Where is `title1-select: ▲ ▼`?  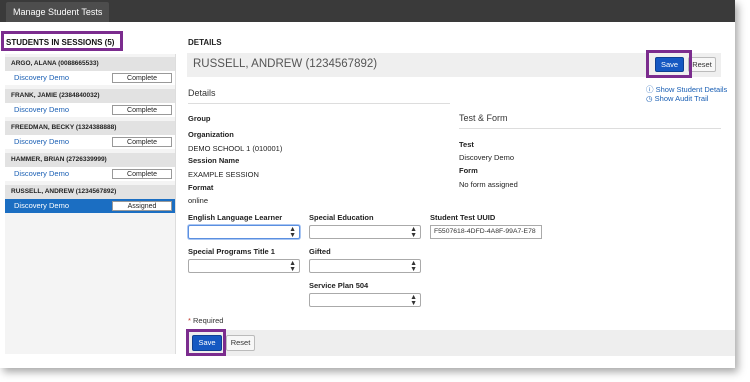
title1-select: ▲ ▼ is located at coordinates (244, 266).